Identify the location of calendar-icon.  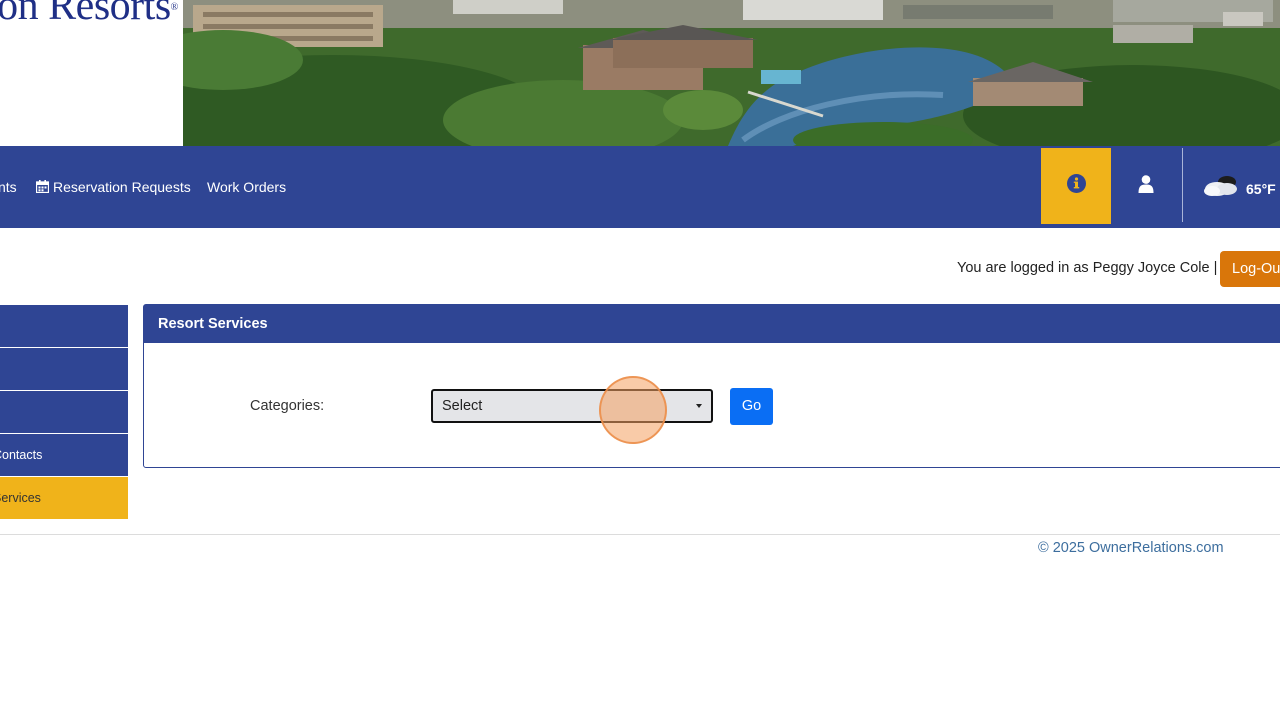
(42, 188).